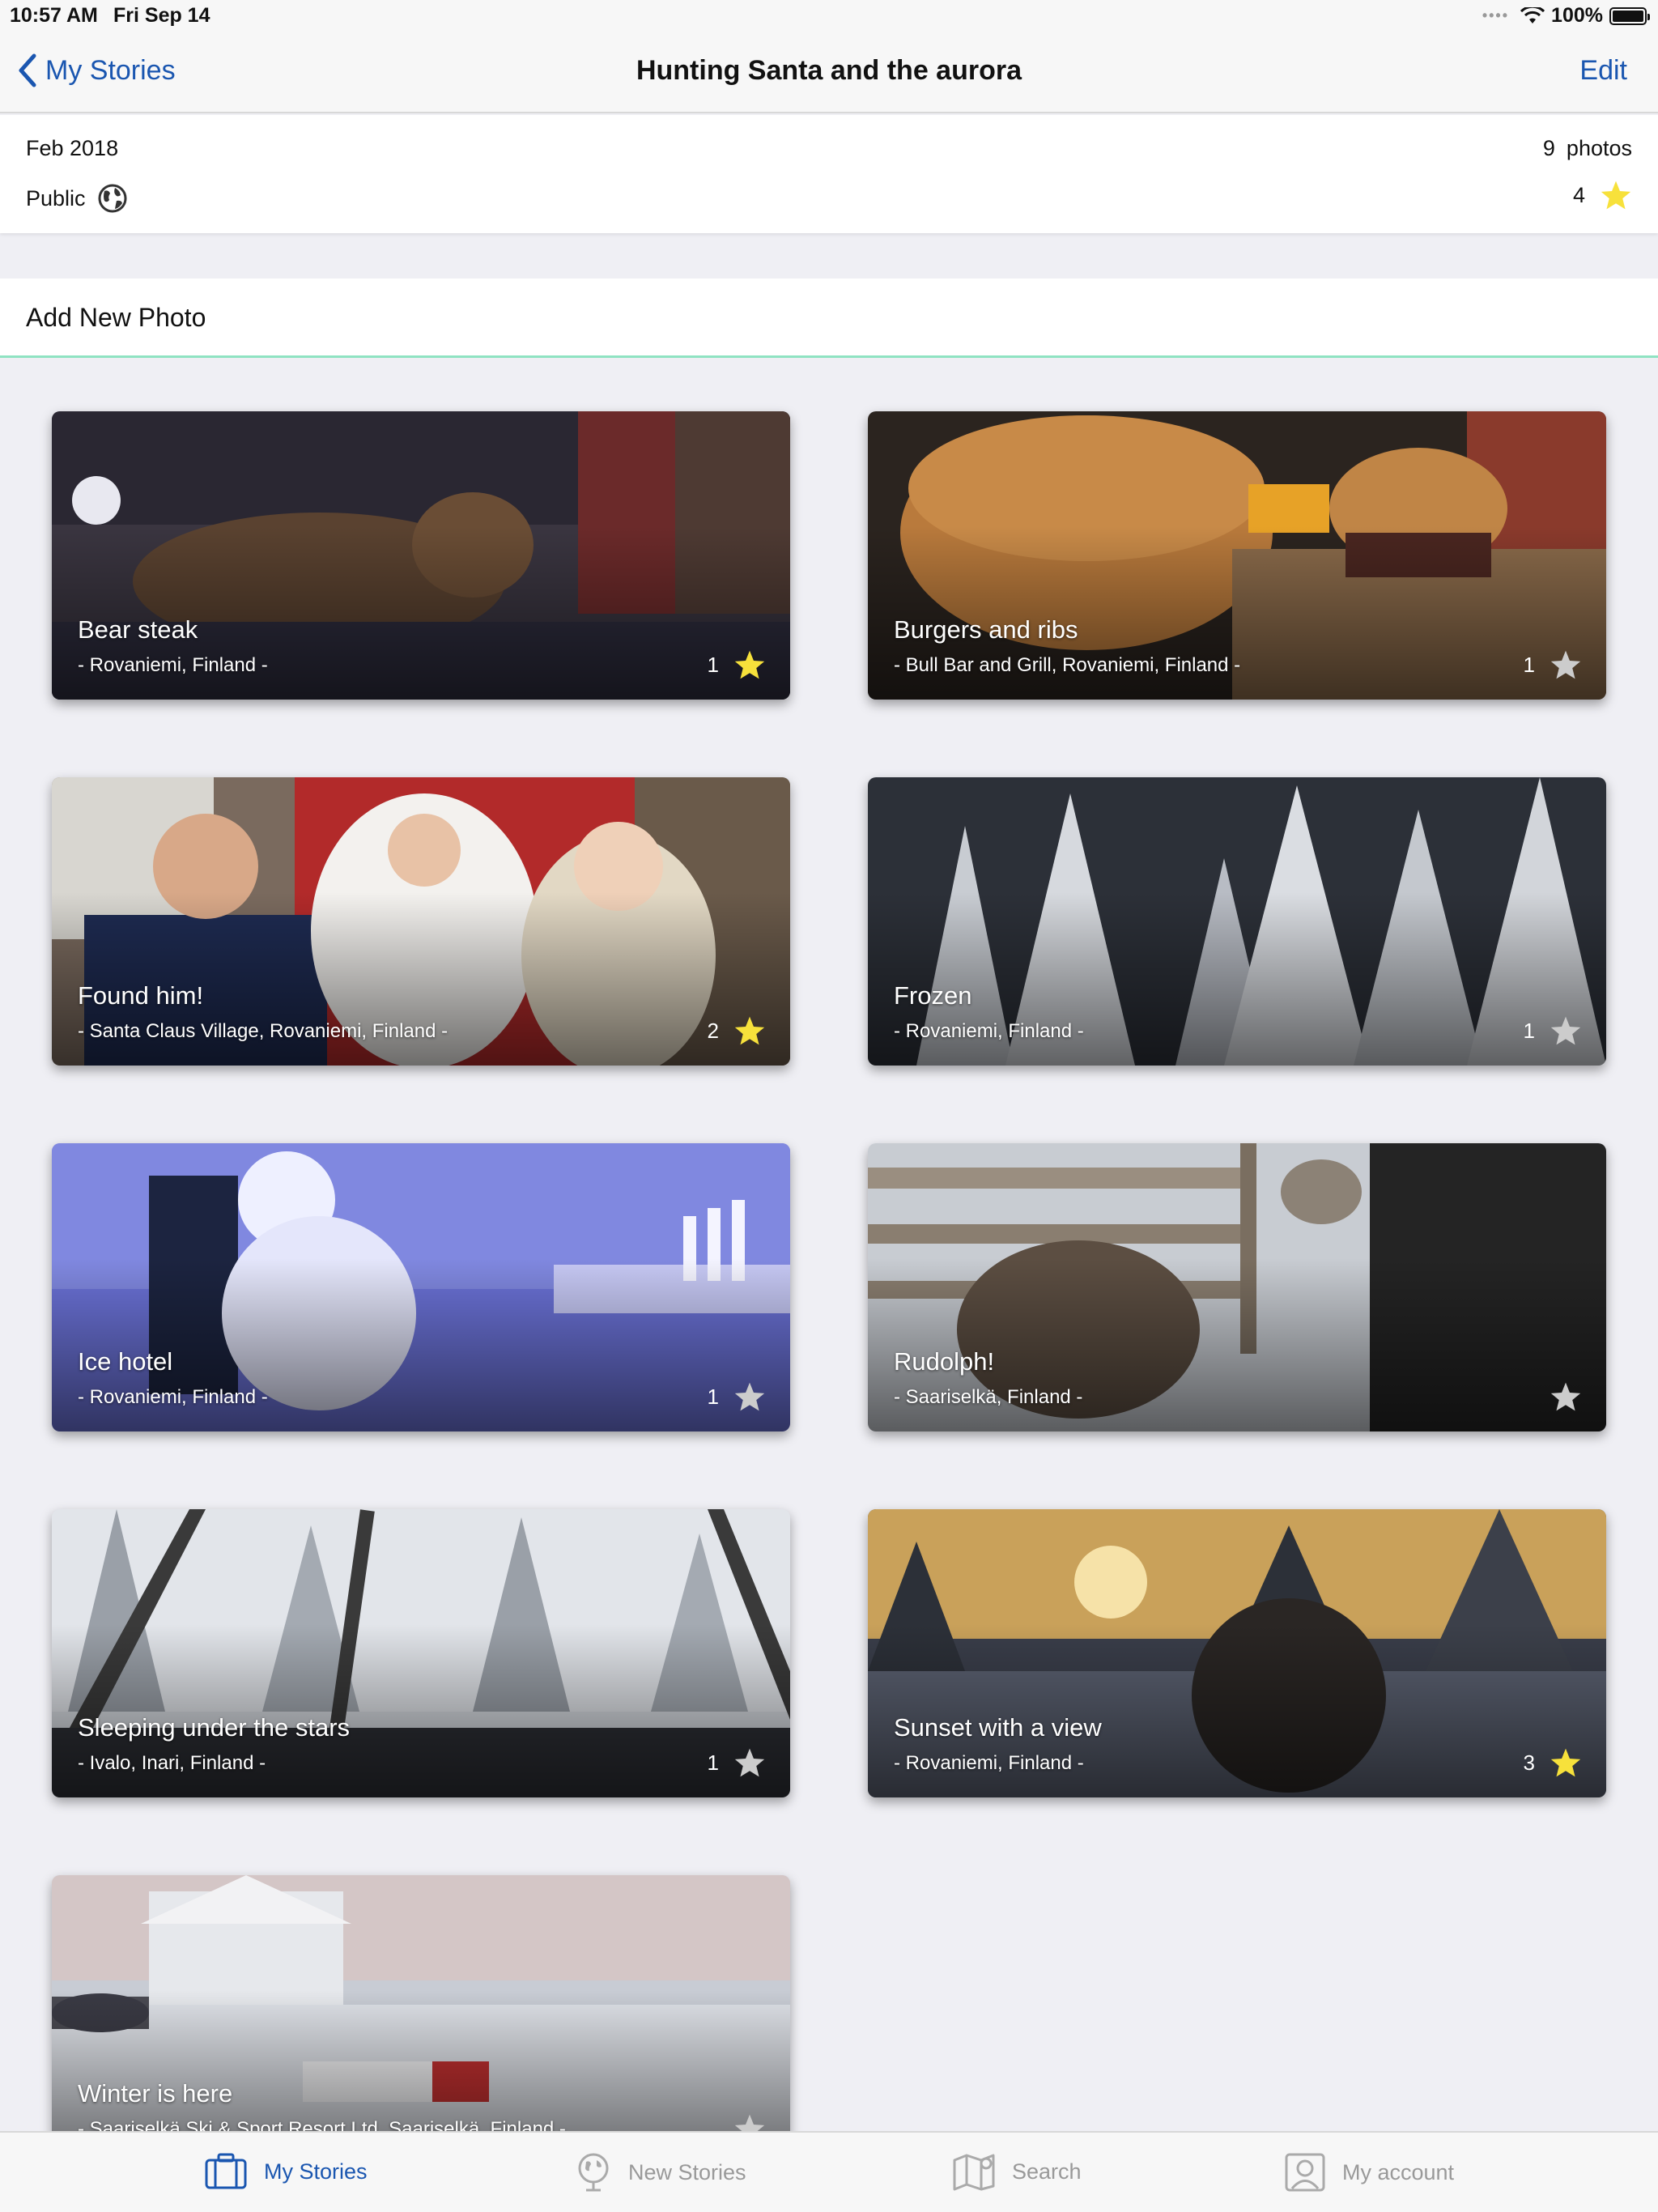 The width and height of the screenshot is (1658, 2212). I want to click on photo-card: Bear steak - Rovaniemi, Finland - 1, so click(421, 556).